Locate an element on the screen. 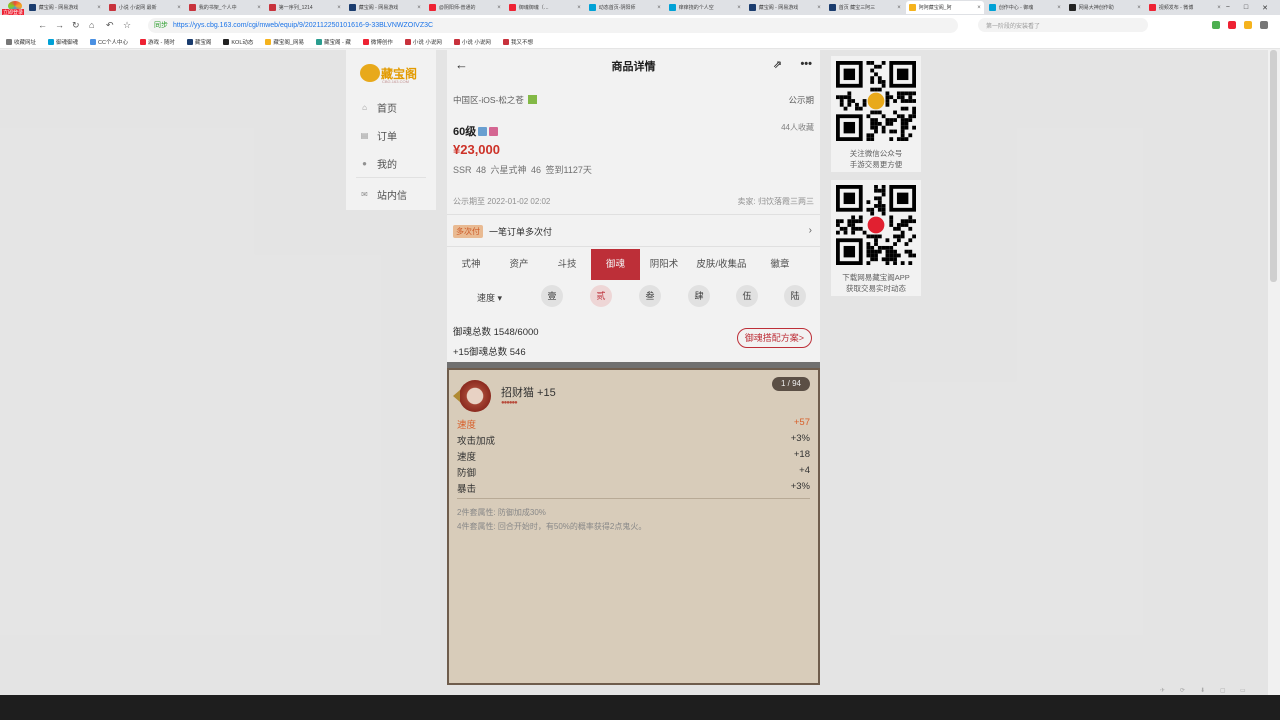 Image resolution: width=1280 pixels, height=720 pixels. home-icon: ⌂ is located at coordinates (96, 25).